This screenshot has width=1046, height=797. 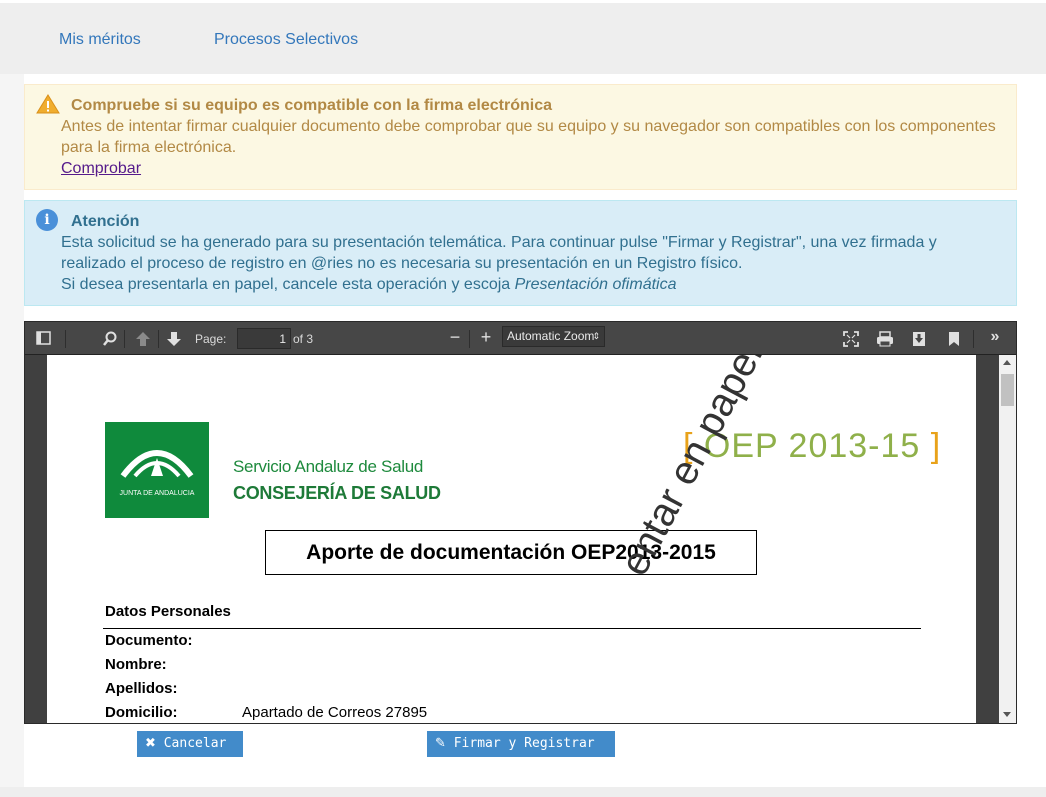 What do you see at coordinates (440, 743) in the screenshot?
I see `pencil-icon: ✎` at bounding box center [440, 743].